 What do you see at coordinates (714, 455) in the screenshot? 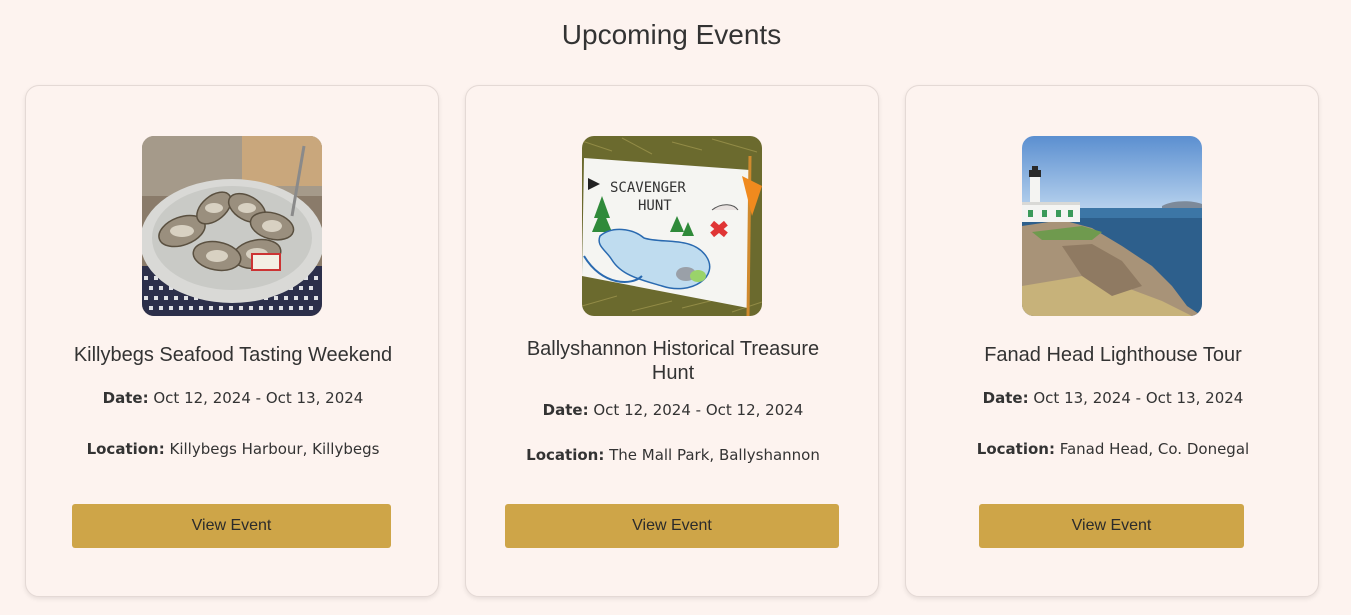
I see `location-value: The Mall Park, Ballyshannon` at bounding box center [714, 455].